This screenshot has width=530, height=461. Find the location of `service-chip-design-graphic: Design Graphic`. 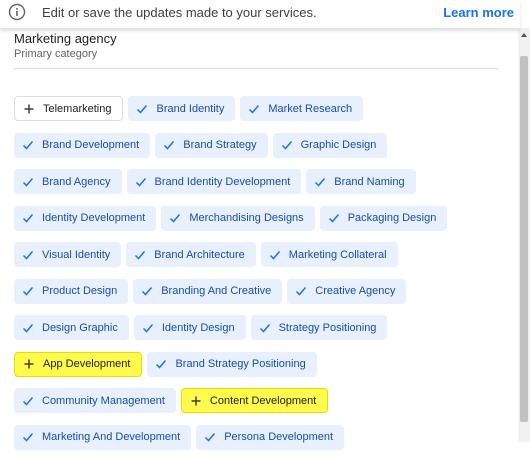

service-chip-design-graphic: Design Graphic is located at coordinates (71, 327).